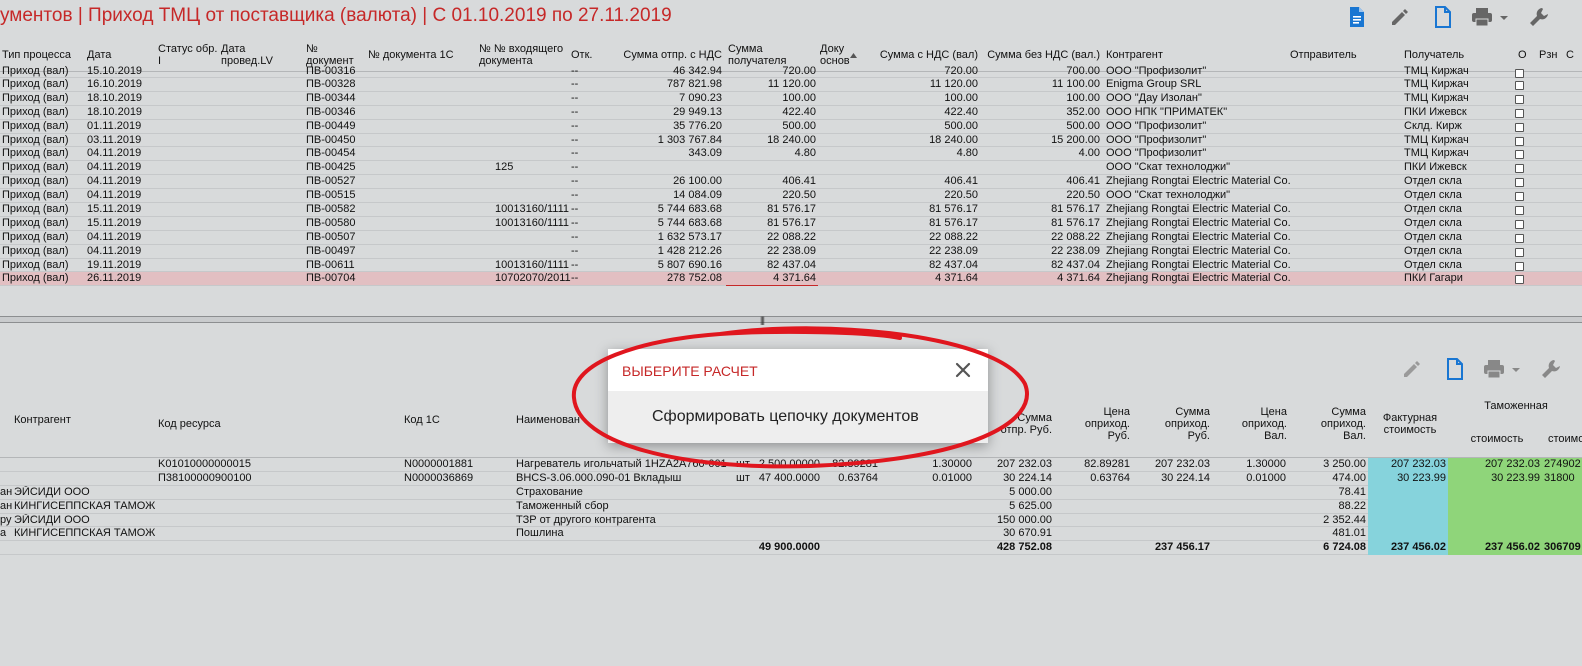 The width and height of the screenshot is (1582, 666). Describe the element at coordinates (1357, 17) in the screenshot. I see `document-blue-icon` at that location.